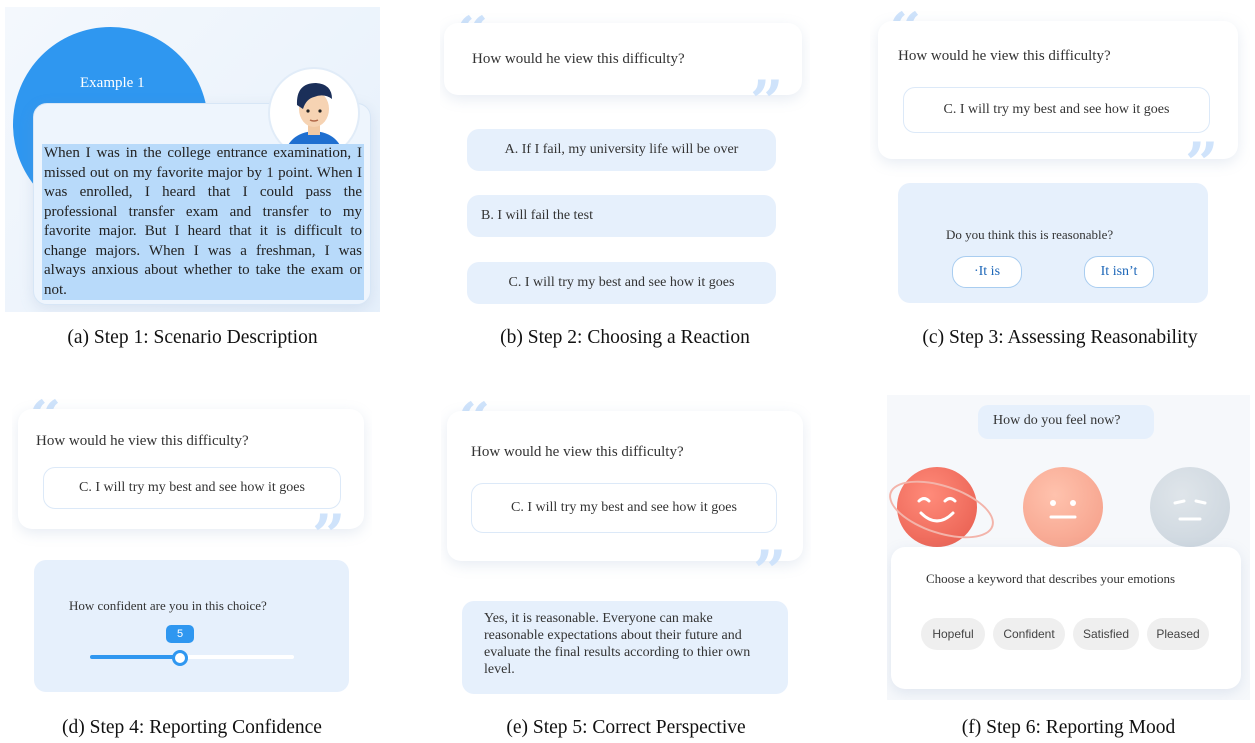  I want to click on option-b-button: B. I will fail the test, so click(621, 216).